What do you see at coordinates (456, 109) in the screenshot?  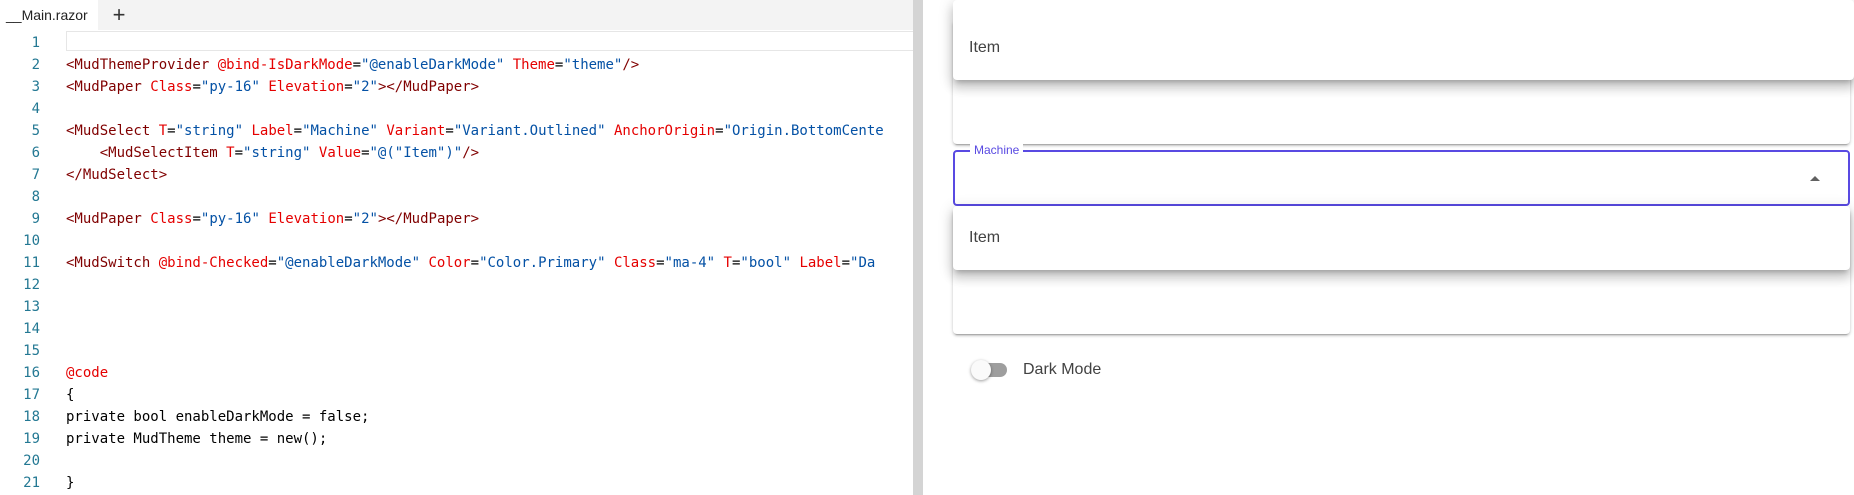 I see `code-line: 4` at bounding box center [456, 109].